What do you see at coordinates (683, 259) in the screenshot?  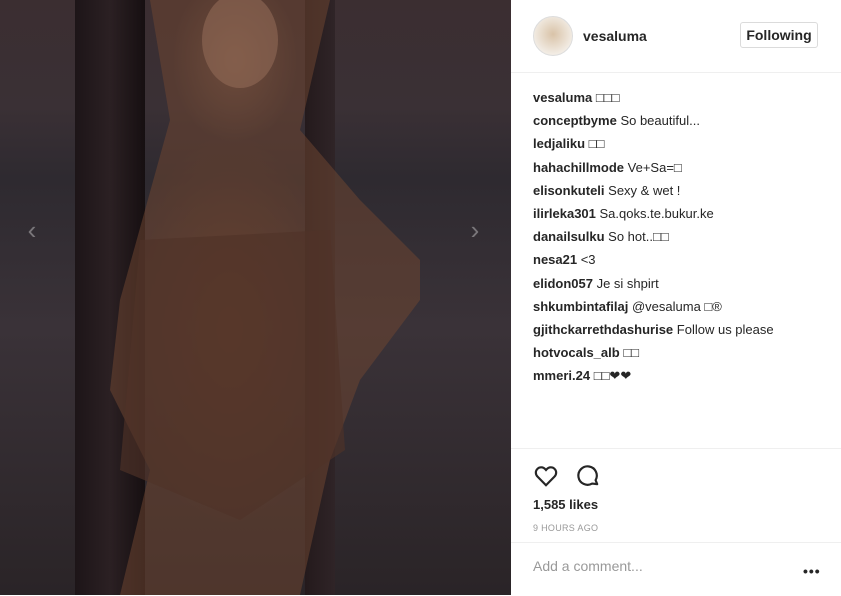 I see `list-item: nesa21 <3` at bounding box center [683, 259].